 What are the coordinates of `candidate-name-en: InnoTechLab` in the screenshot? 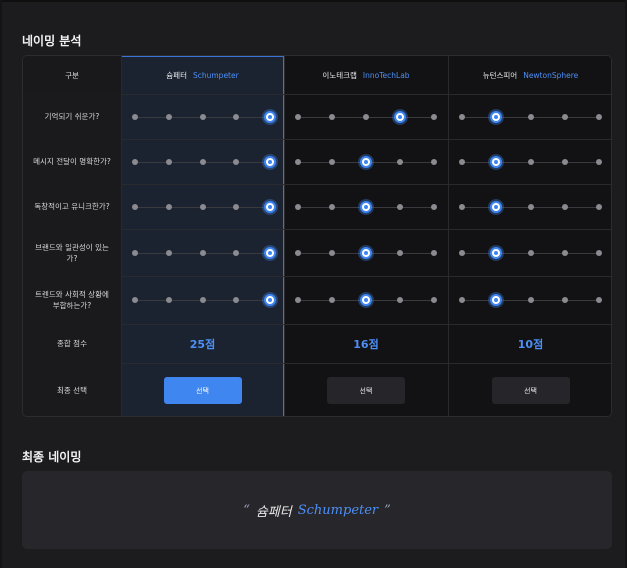 It's located at (386, 75).